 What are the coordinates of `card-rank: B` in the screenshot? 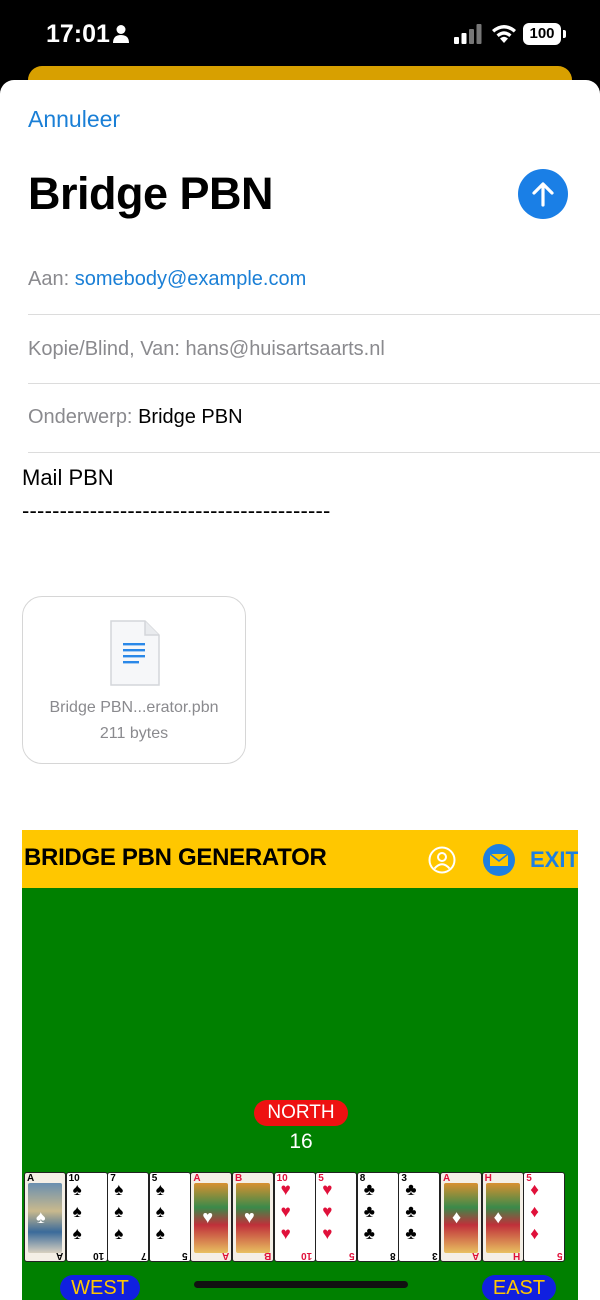 It's located at (267, 1255).